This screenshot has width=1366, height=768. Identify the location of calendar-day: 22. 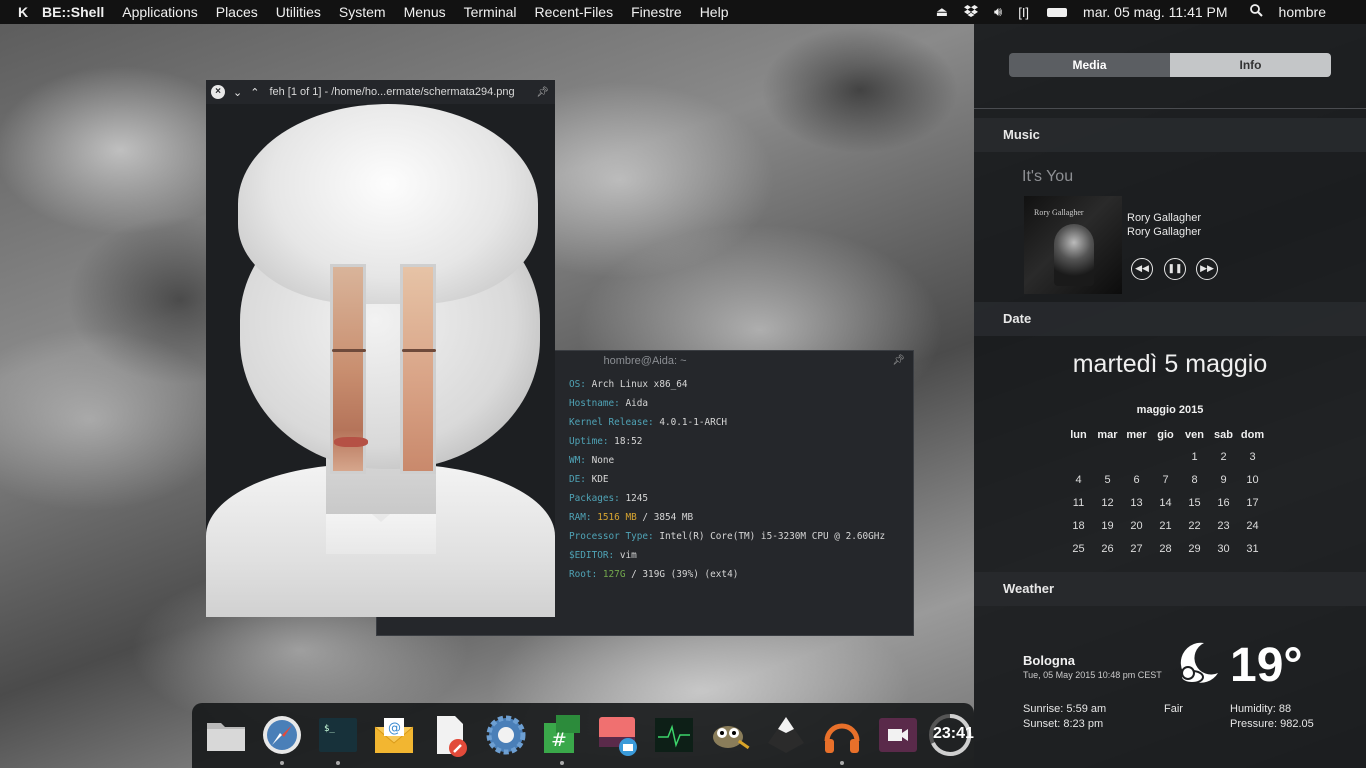
(1194, 525).